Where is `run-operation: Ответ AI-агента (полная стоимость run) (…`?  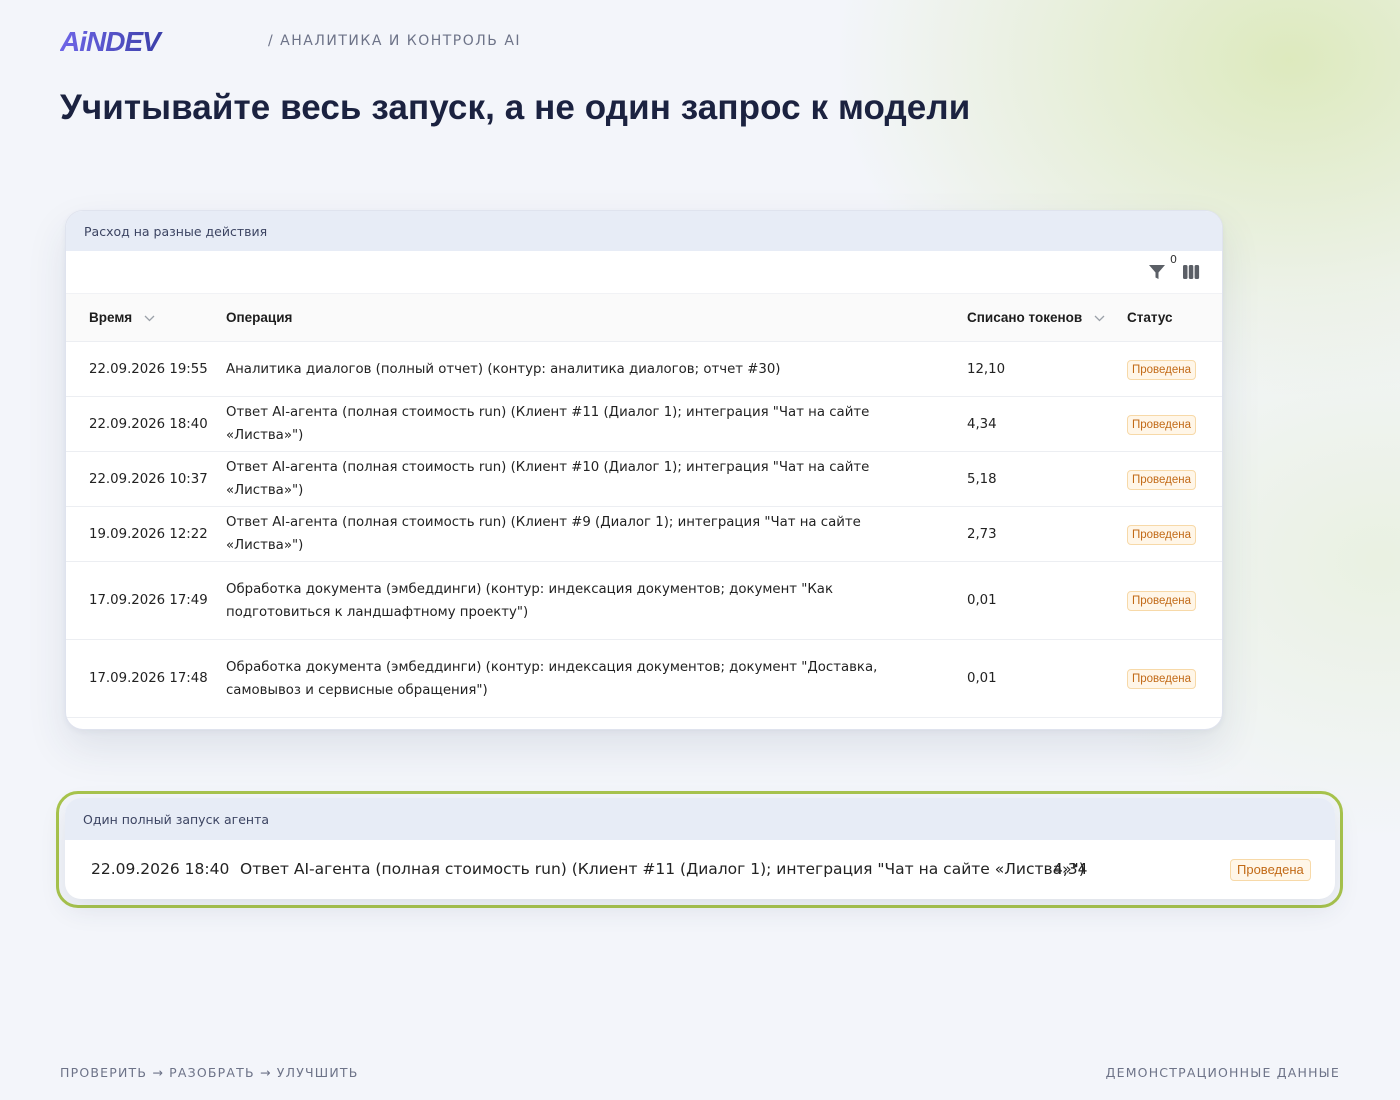
run-operation: Ответ AI-агента (полная стоимость run) (… is located at coordinates (662, 869).